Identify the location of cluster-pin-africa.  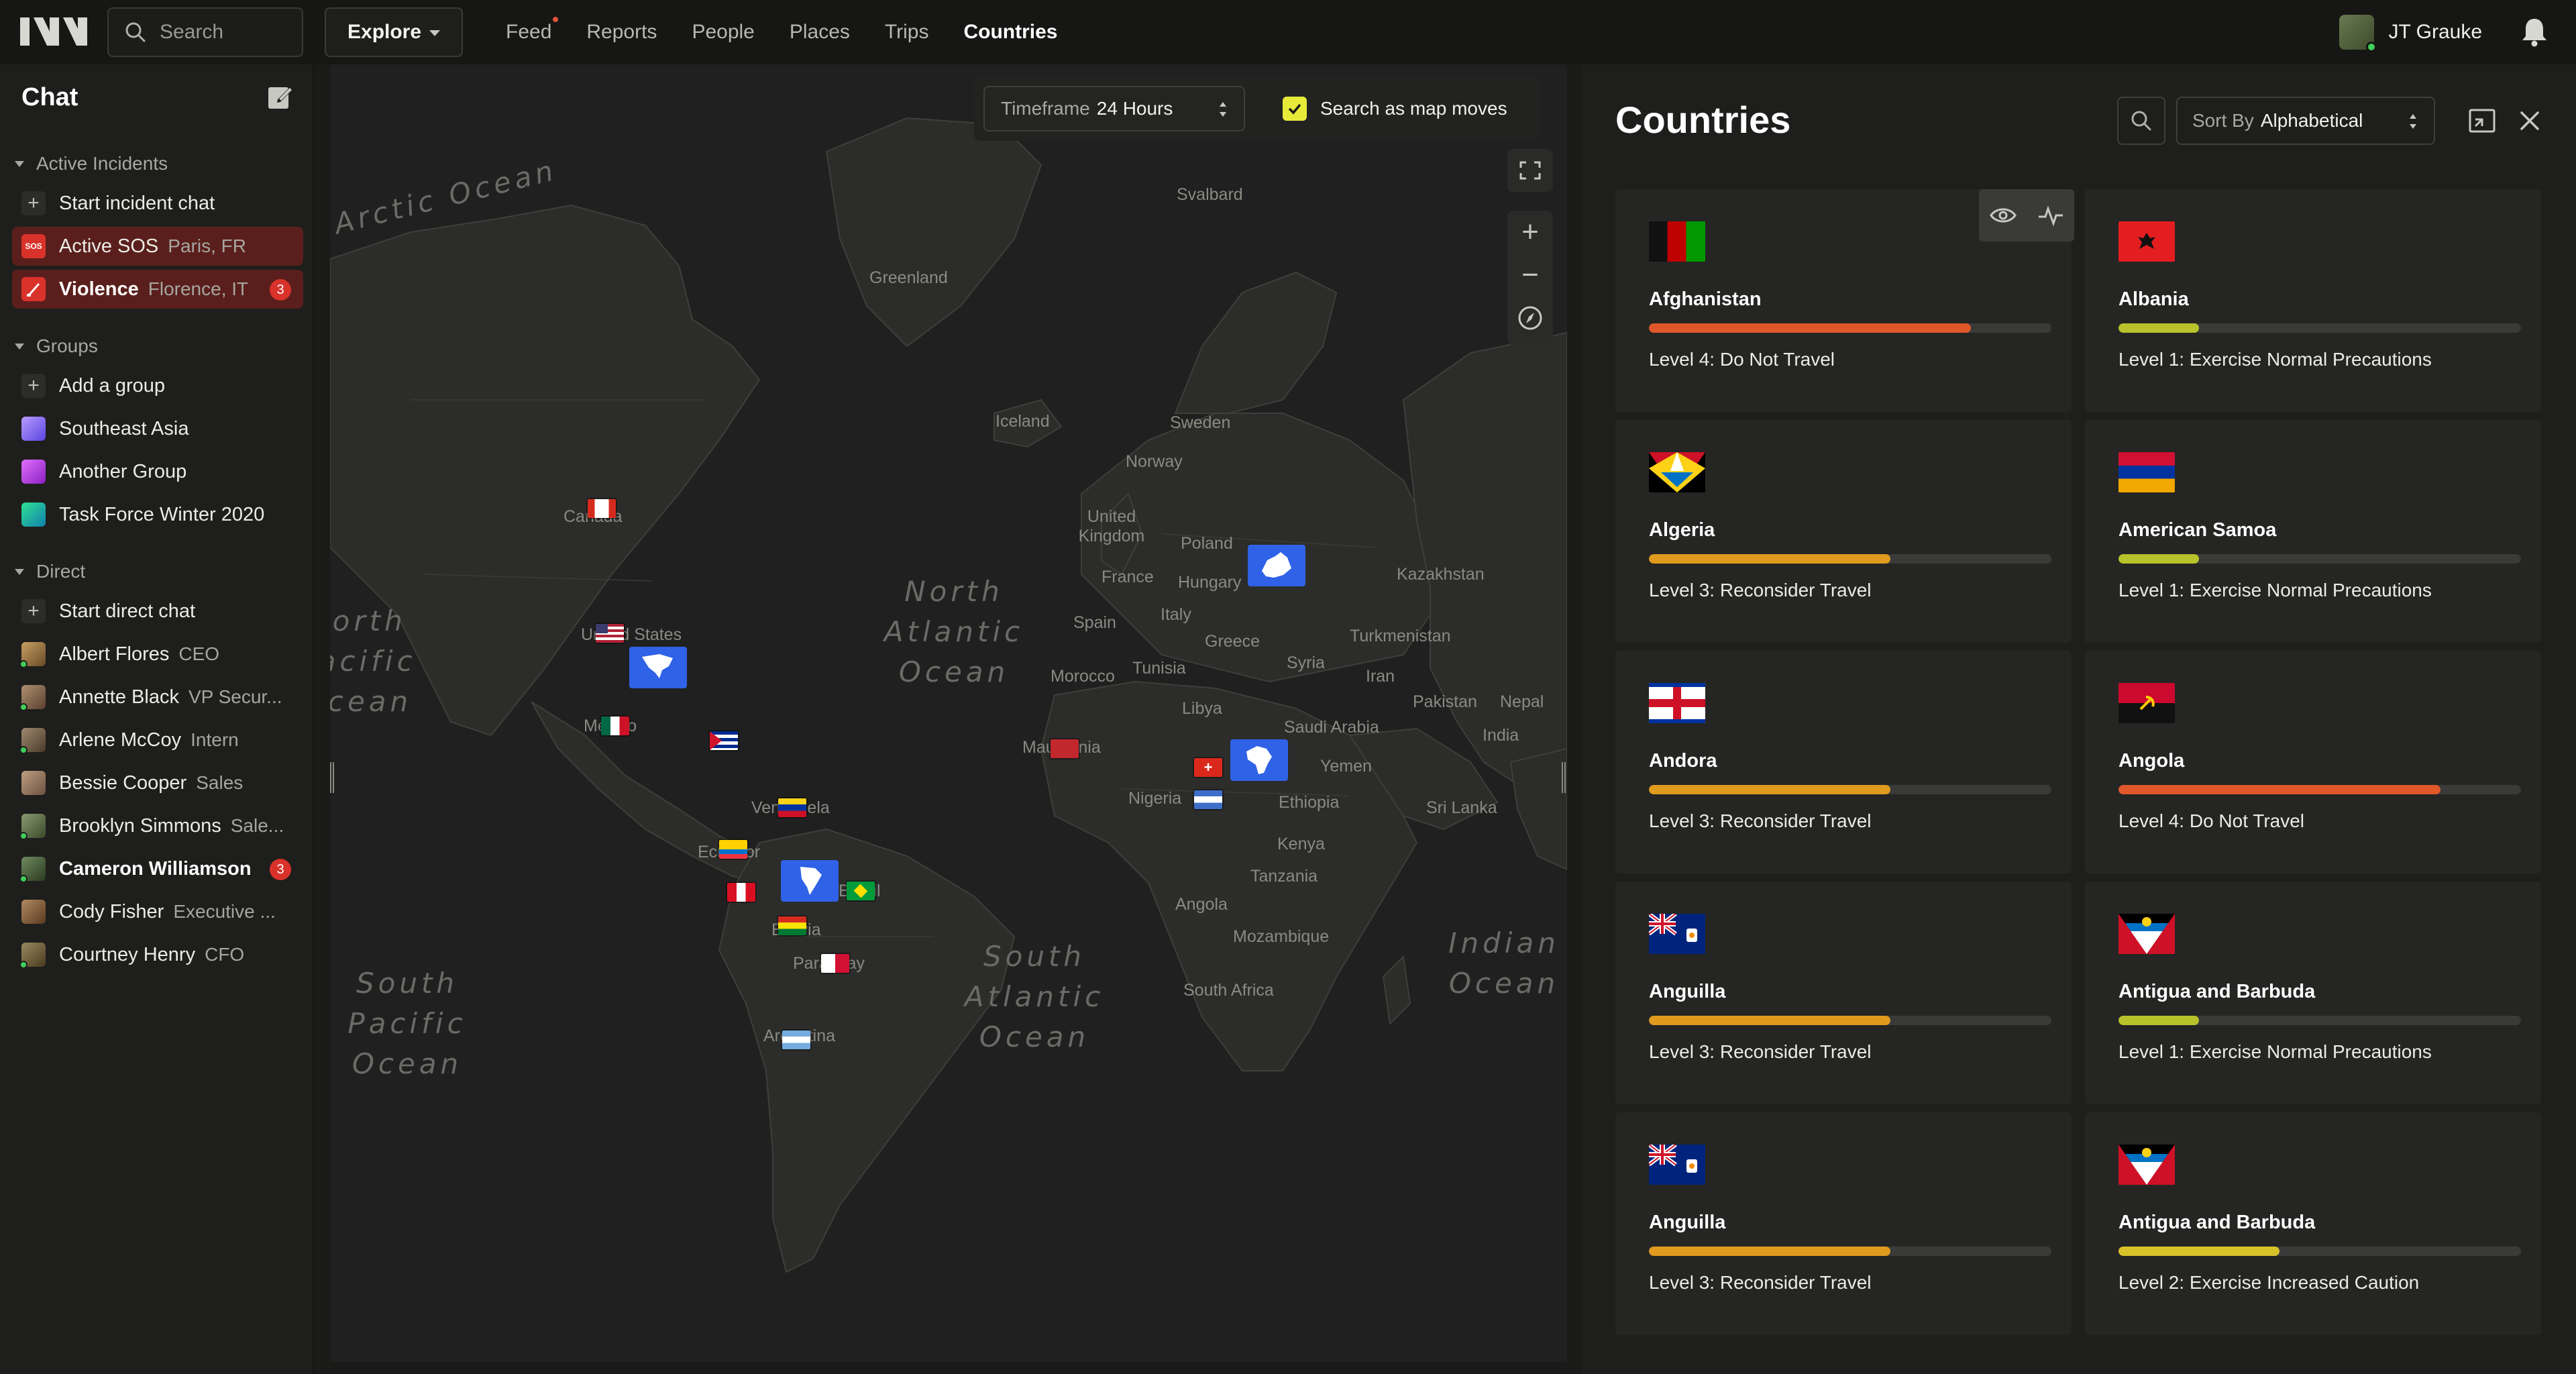
(1259, 760).